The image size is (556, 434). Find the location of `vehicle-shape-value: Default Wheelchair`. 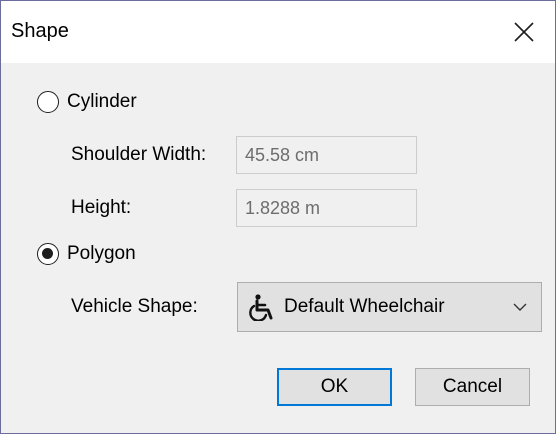

vehicle-shape-value: Default Wheelchair is located at coordinates (364, 306).